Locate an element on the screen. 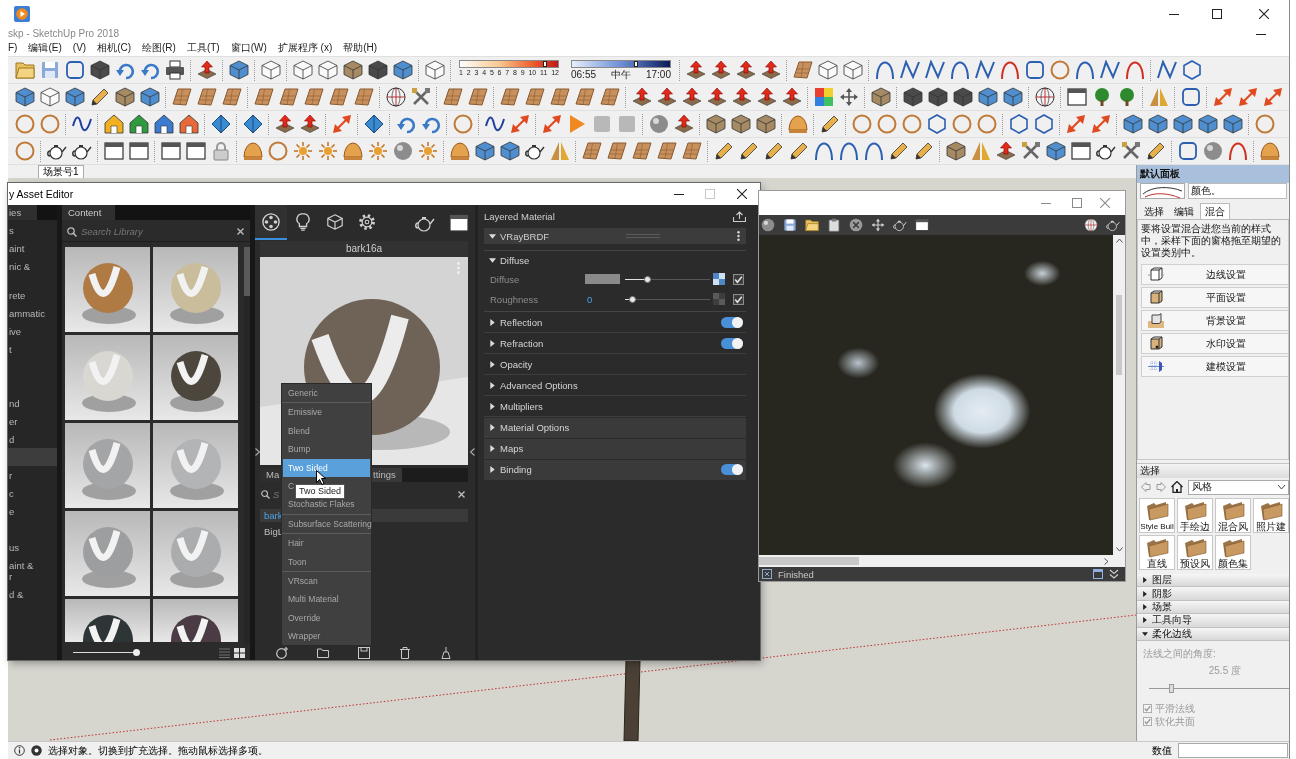 The image size is (1296, 759). angle-label: 法线之间的角度: is located at coordinates (1180, 653).